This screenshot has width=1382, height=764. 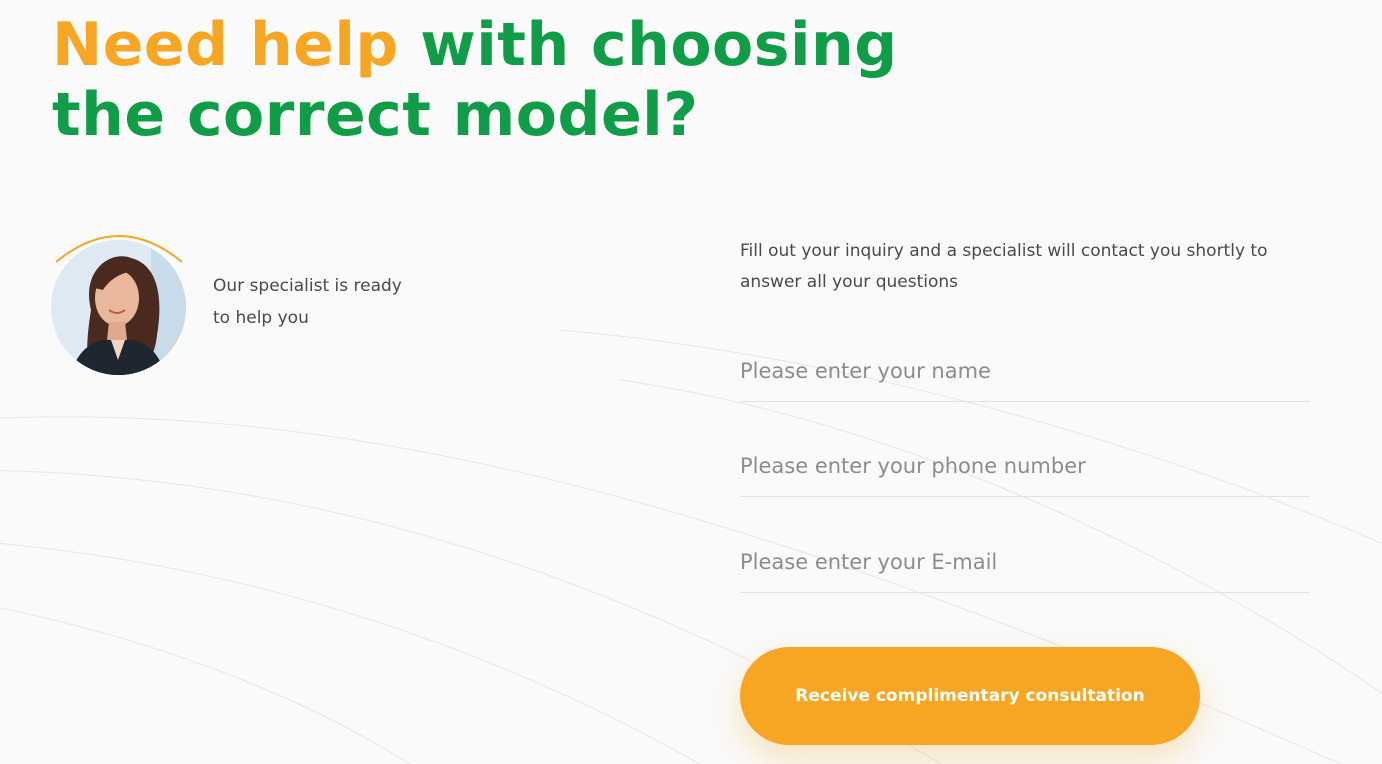 What do you see at coordinates (261, 318) in the screenshot?
I see `specialist-caption-line2: to help you` at bounding box center [261, 318].